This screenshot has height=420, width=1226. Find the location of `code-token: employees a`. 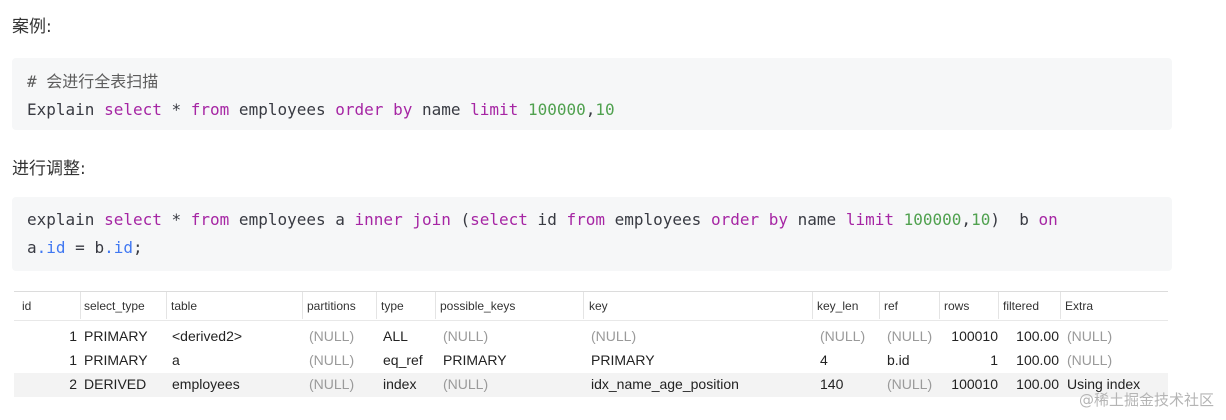

code-token: employees a is located at coordinates (292, 219).